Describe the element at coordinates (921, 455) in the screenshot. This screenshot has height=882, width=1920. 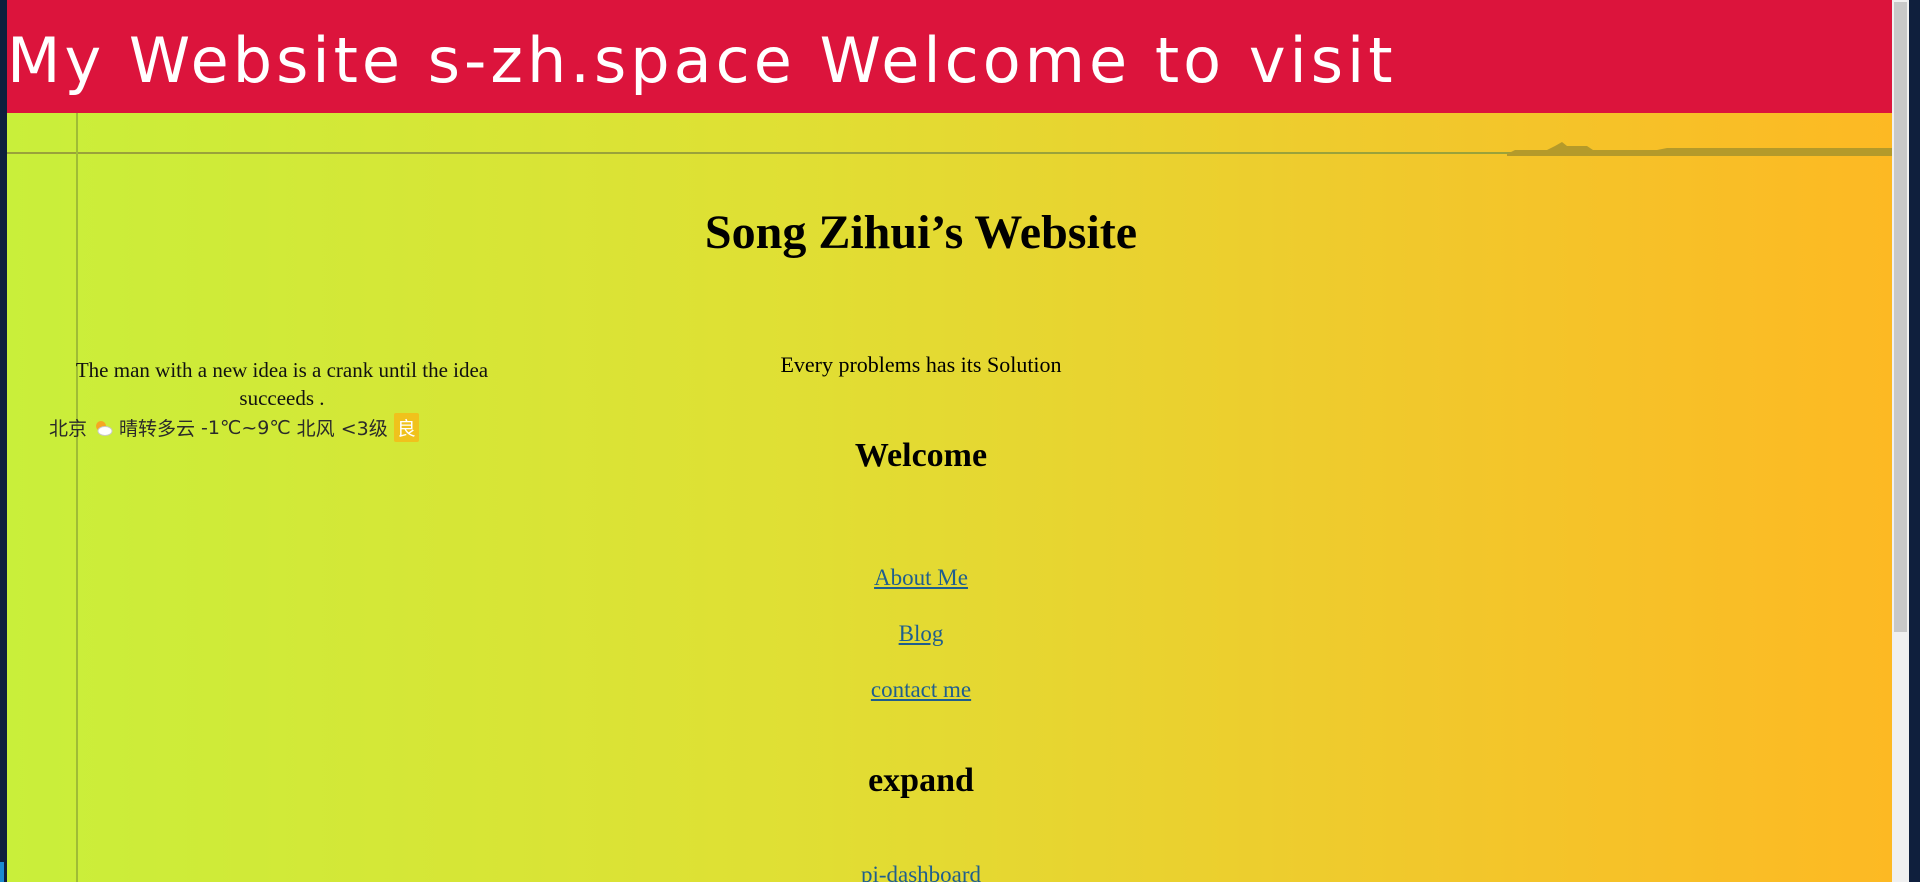
I see `welcome-heading: Welcome` at that location.